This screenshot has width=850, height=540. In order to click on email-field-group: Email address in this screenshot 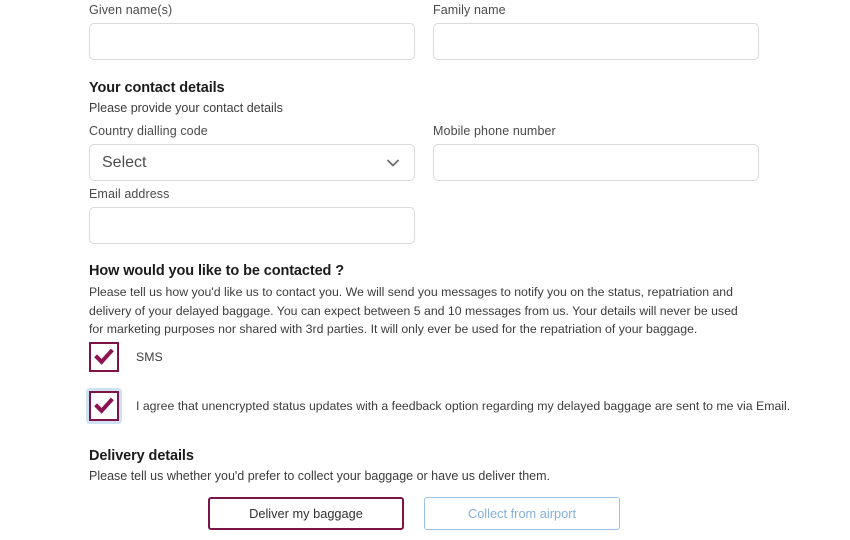, I will do `click(252, 215)`.